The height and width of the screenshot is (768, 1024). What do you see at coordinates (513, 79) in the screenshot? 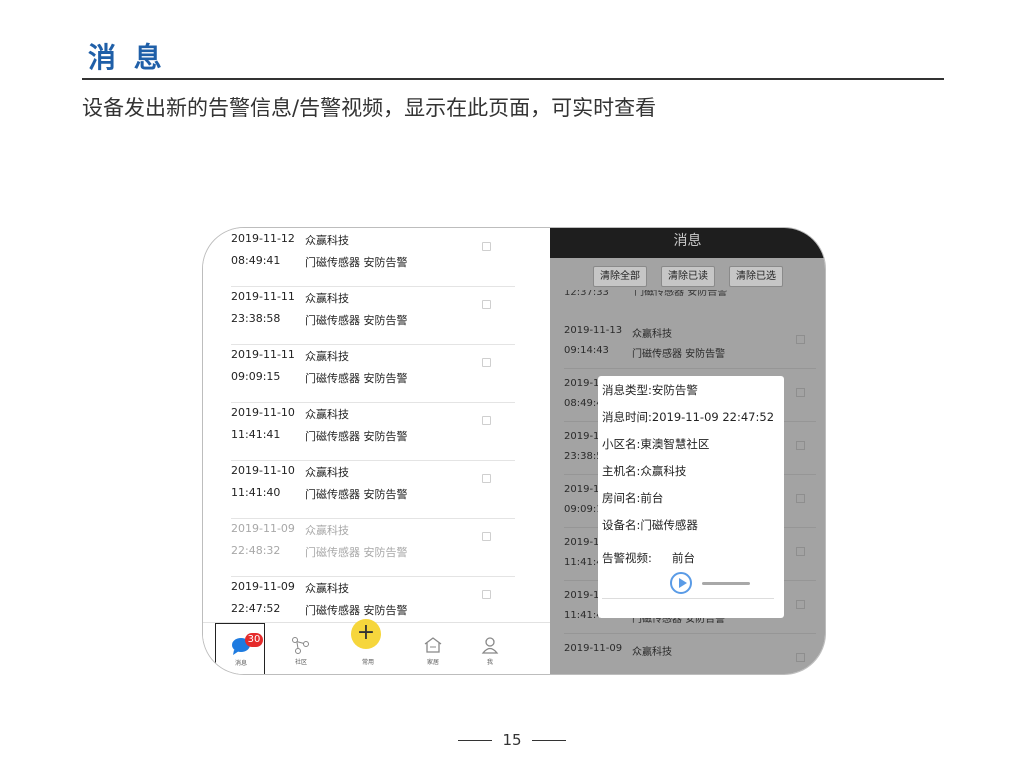
I see `title-divider` at bounding box center [513, 79].